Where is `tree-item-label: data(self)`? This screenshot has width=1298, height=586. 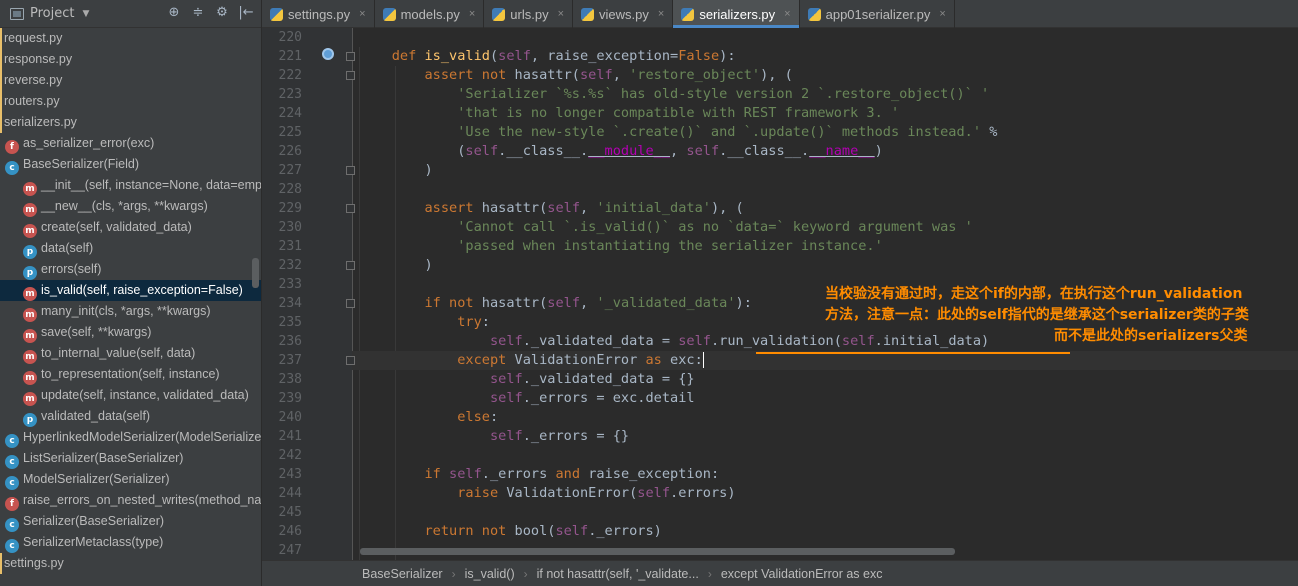
tree-item-label: data(self) is located at coordinates (67, 248).